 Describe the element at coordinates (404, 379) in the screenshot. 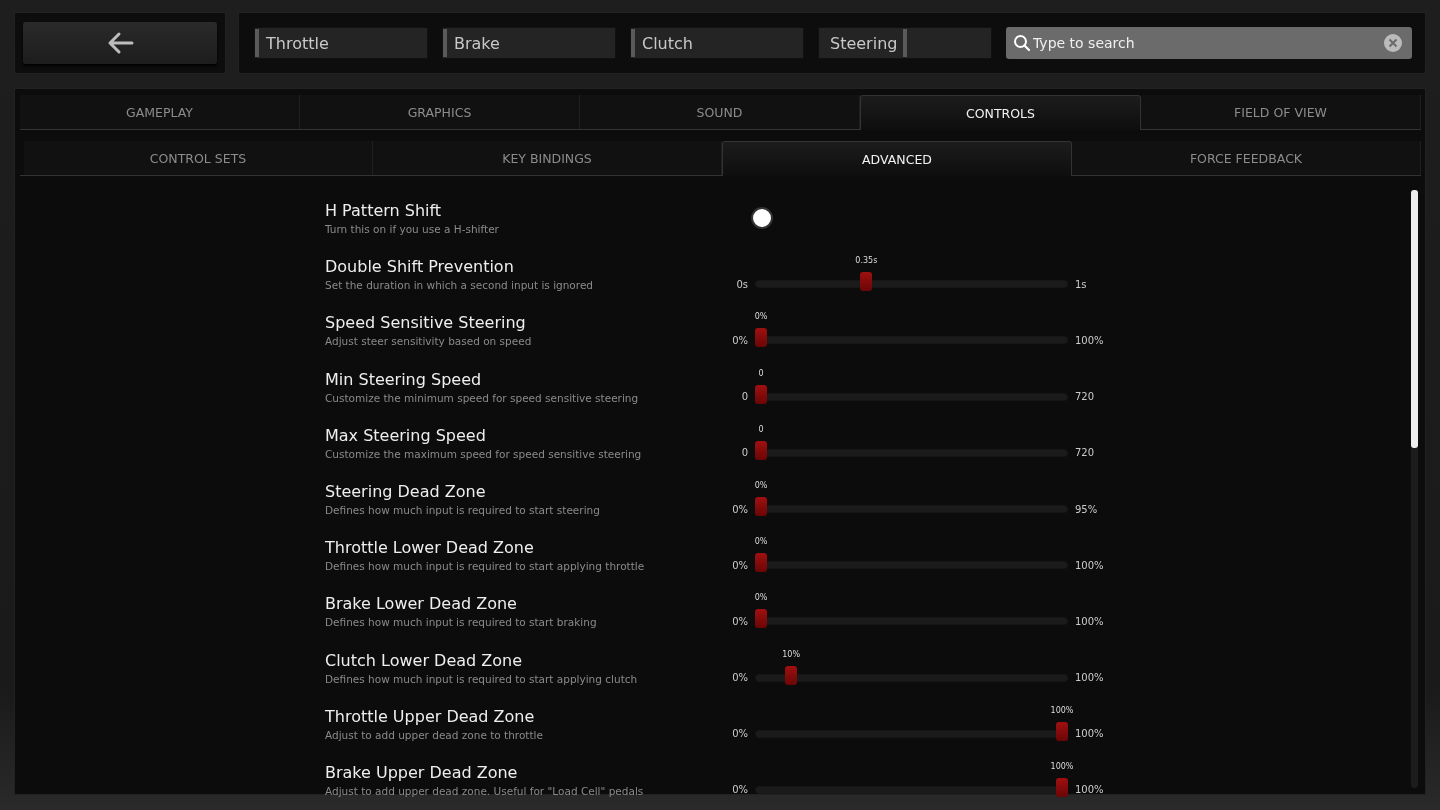

I see `setting-title: Min Steering Speed` at that location.